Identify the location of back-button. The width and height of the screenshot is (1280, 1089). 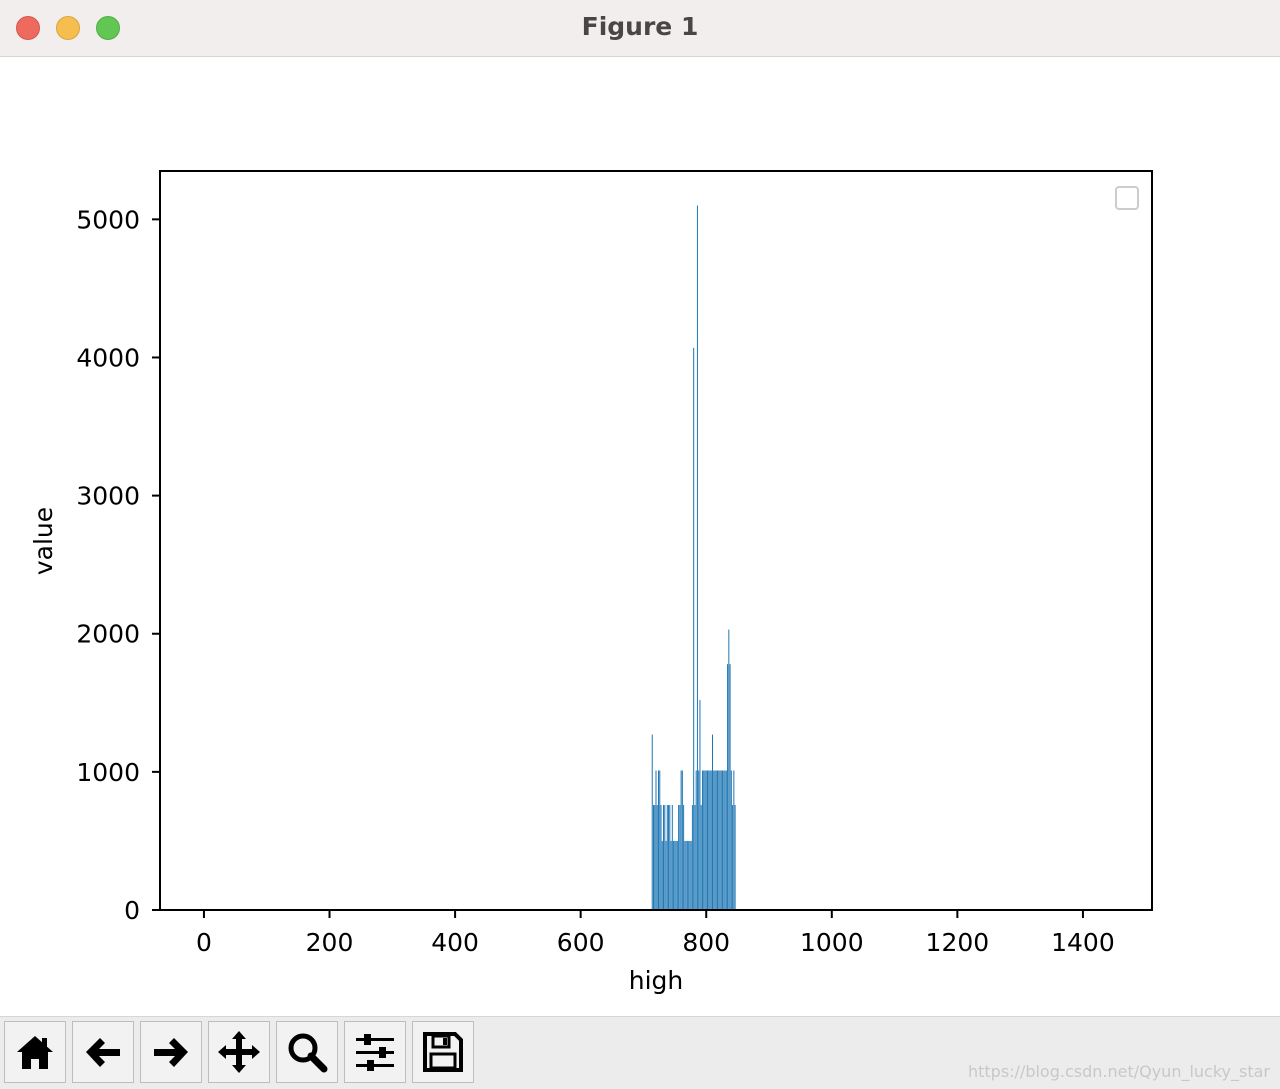
(103, 1052).